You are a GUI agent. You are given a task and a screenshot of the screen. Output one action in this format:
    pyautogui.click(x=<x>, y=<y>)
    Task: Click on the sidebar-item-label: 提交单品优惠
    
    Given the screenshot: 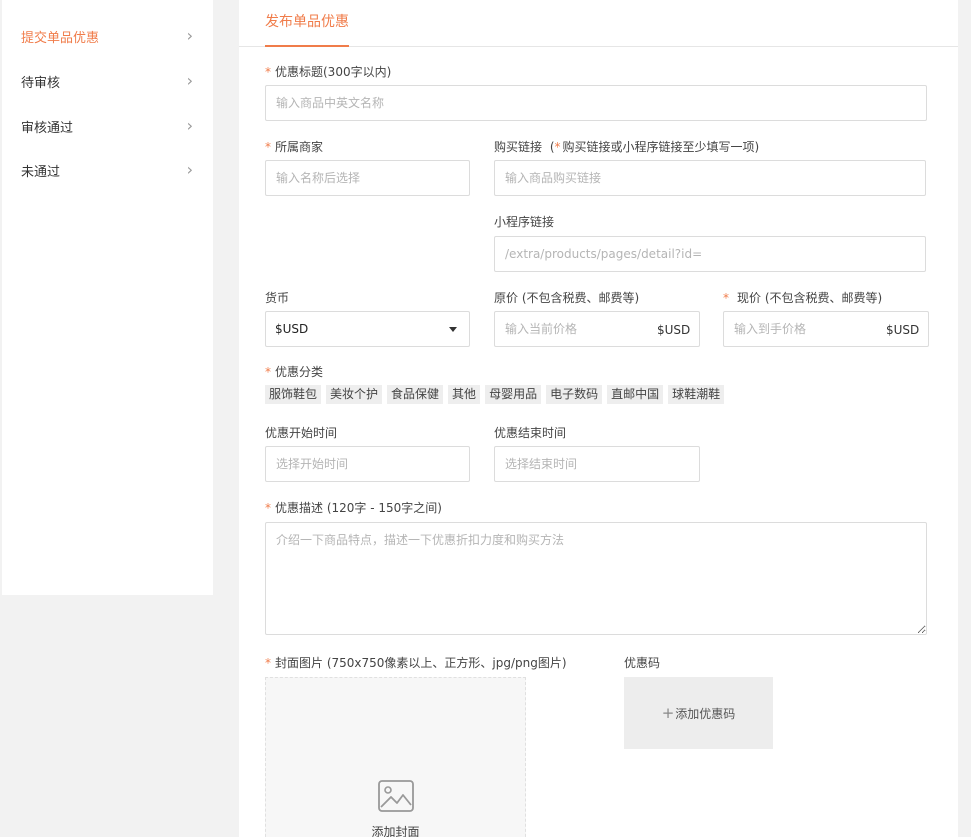 What is the action you would take?
    pyautogui.click(x=60, y=38)
    